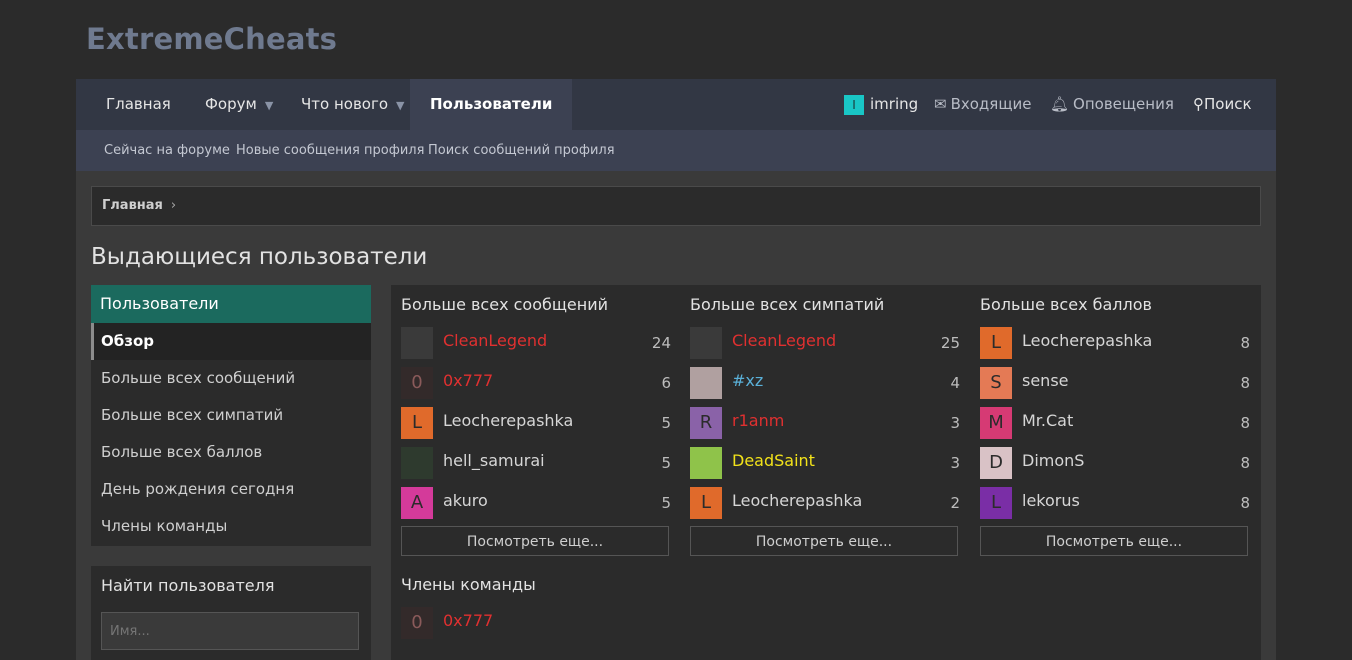 This screenshot has width=1352, height=660. What do you see at coordinates (1115, 423) in the screenshot?
I see `member-row: M Mr.Cat 8` at bounding box center [1115, 423].